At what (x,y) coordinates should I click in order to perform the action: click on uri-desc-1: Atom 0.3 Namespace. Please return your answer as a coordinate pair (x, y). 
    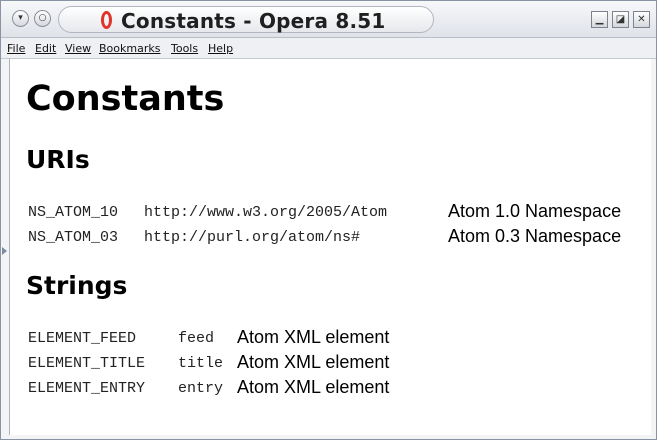
    Looking at the image, I should click on (535, 236).